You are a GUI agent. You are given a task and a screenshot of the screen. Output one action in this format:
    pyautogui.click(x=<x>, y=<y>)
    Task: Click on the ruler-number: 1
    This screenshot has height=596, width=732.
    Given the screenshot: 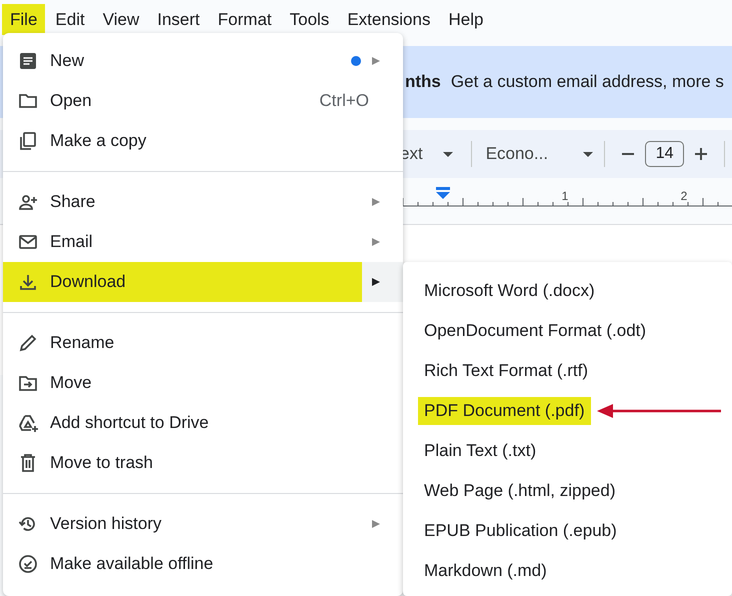 What is the action you would take?
    pyautogui.click(x=565, y=196)
    